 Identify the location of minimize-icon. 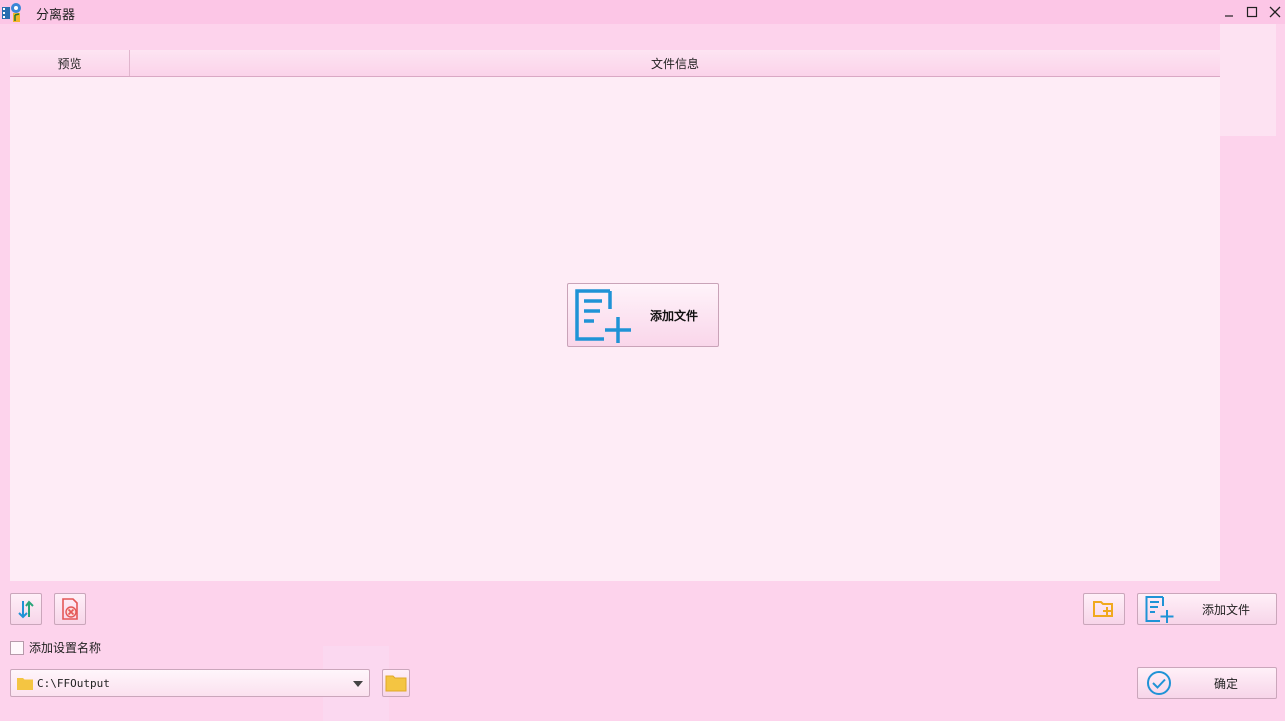
(1229, 16).